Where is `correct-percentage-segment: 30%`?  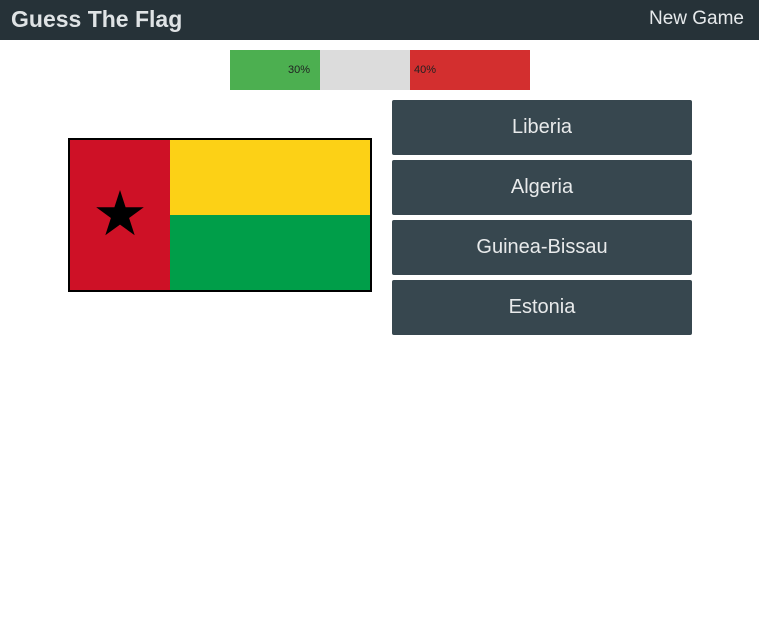
correct-percentage-segment: 30% is located at coordinates (275, 70).